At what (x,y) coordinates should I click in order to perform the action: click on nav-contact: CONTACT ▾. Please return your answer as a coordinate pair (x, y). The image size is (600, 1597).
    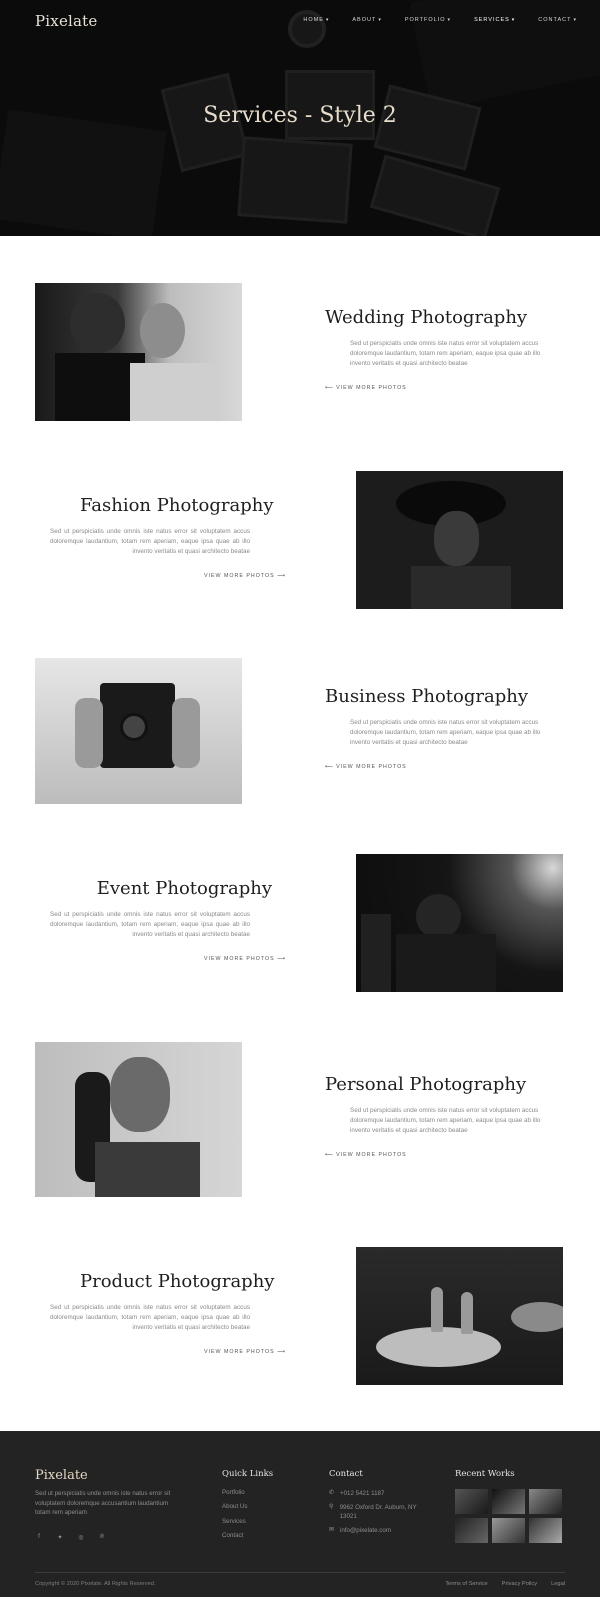
    Looking at the image, I should click on (557, 20).